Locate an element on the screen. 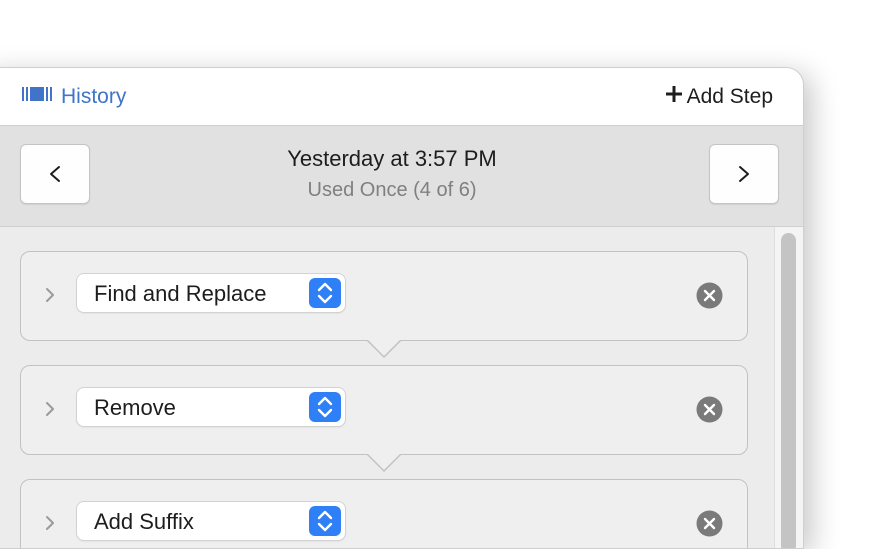 The width and height of the screenshot is (874, 549). vertical-scrollbar is located at coordinates (788, 387).